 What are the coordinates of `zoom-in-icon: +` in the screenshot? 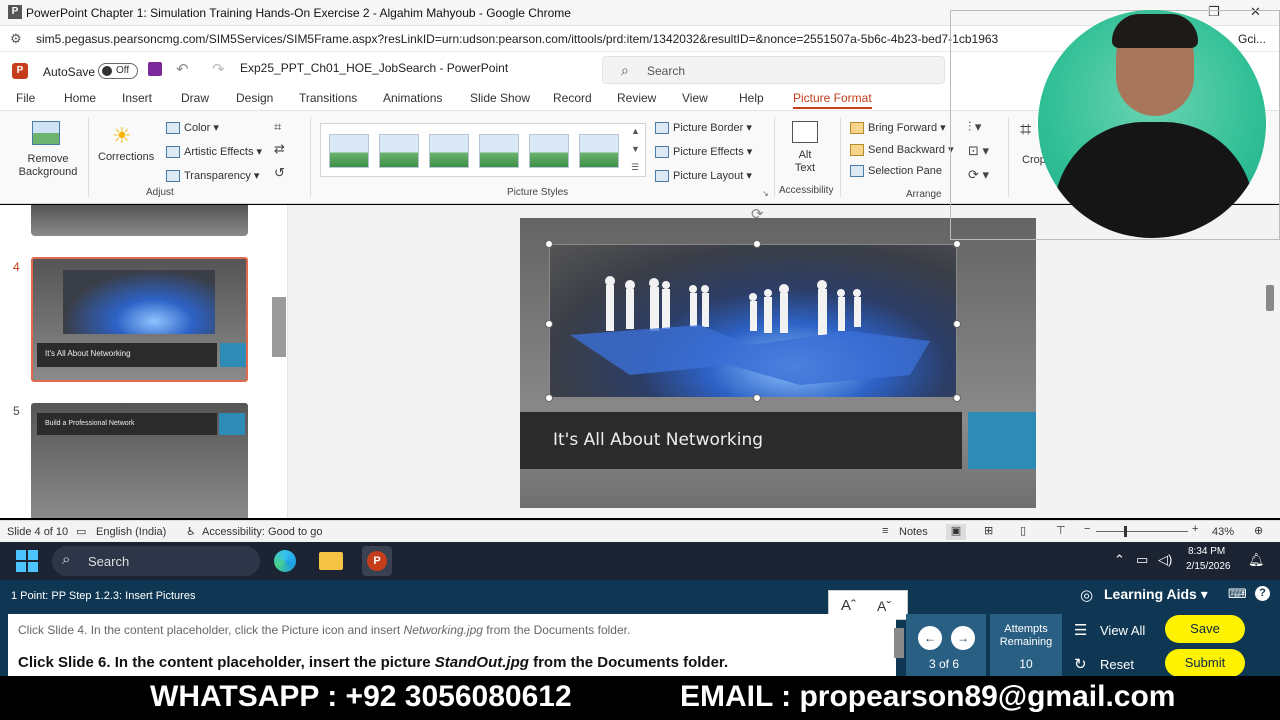 It's located at (1195, 529).